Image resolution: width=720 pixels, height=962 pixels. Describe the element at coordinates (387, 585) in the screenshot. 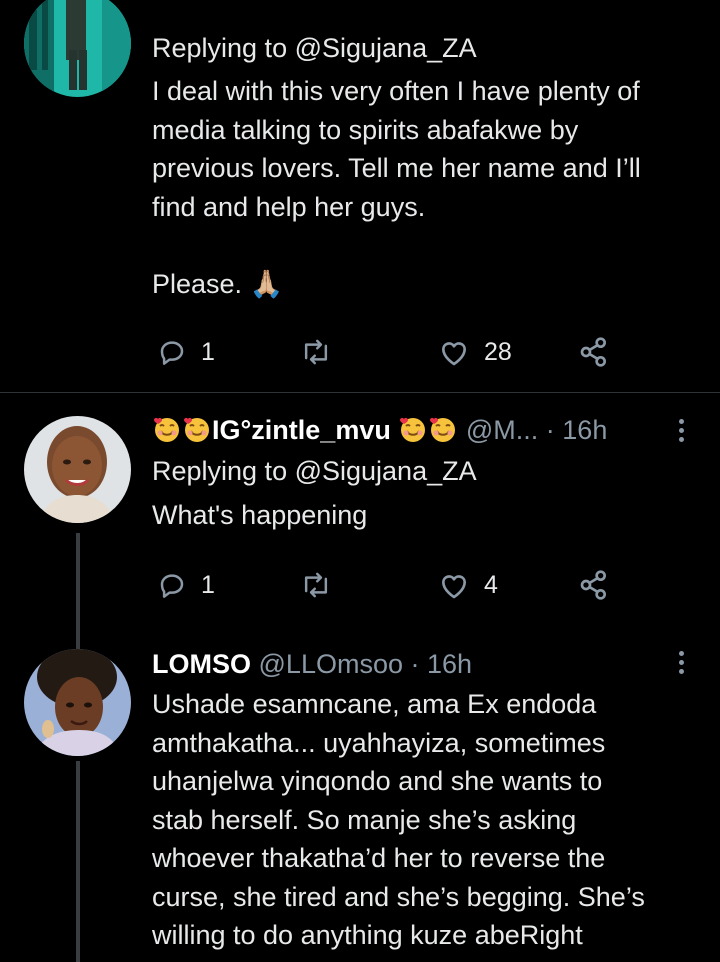

I see `tweet-actions: 1 4` at that location.